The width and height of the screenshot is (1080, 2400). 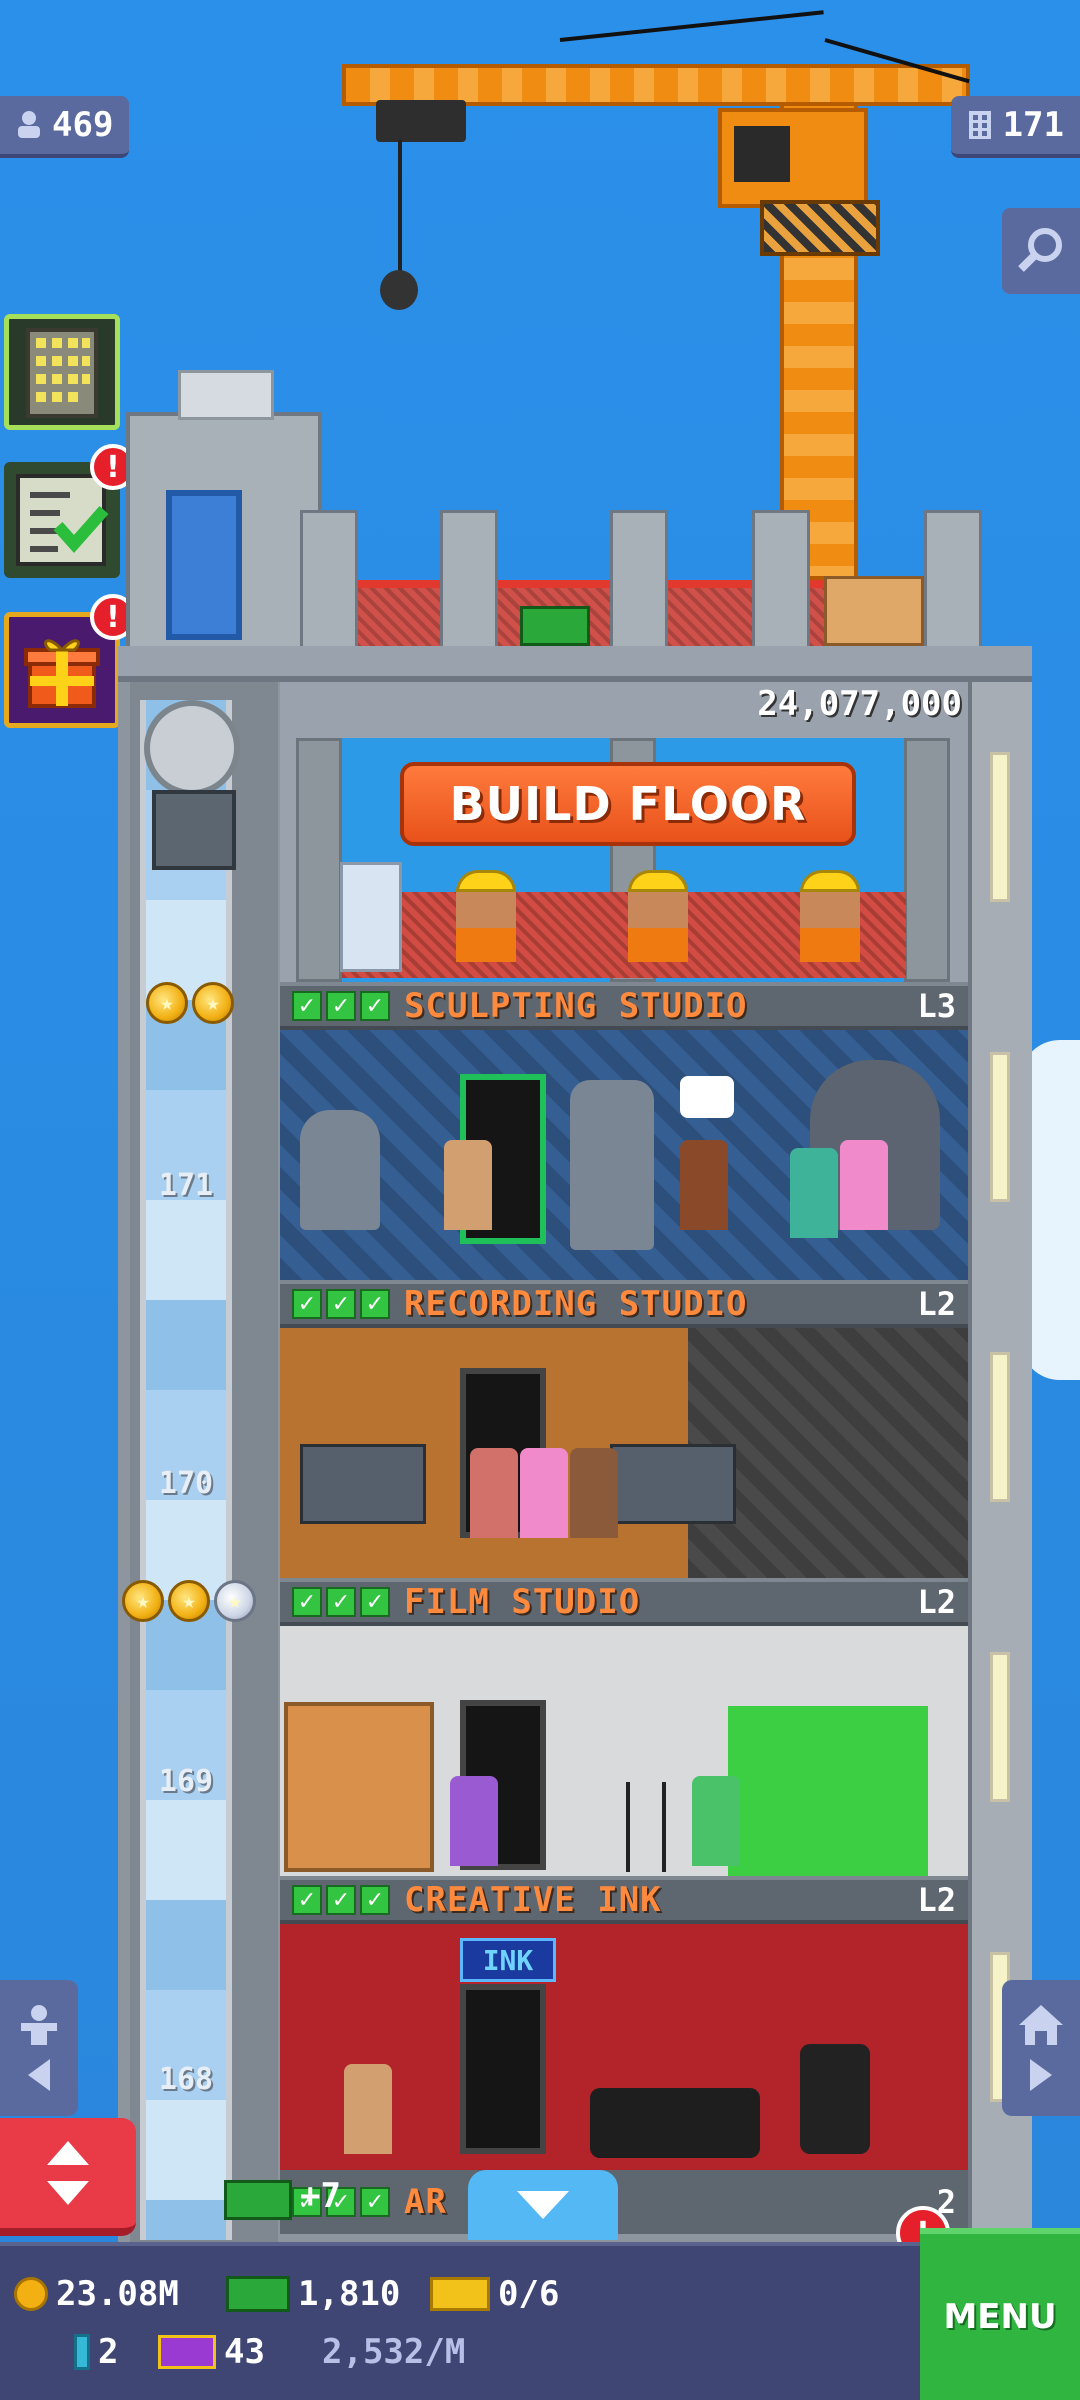 What do you see at coordinates (96, 2352) in the screenshot?
I see `keys-display: 2` at bounding box center [96, 2352].